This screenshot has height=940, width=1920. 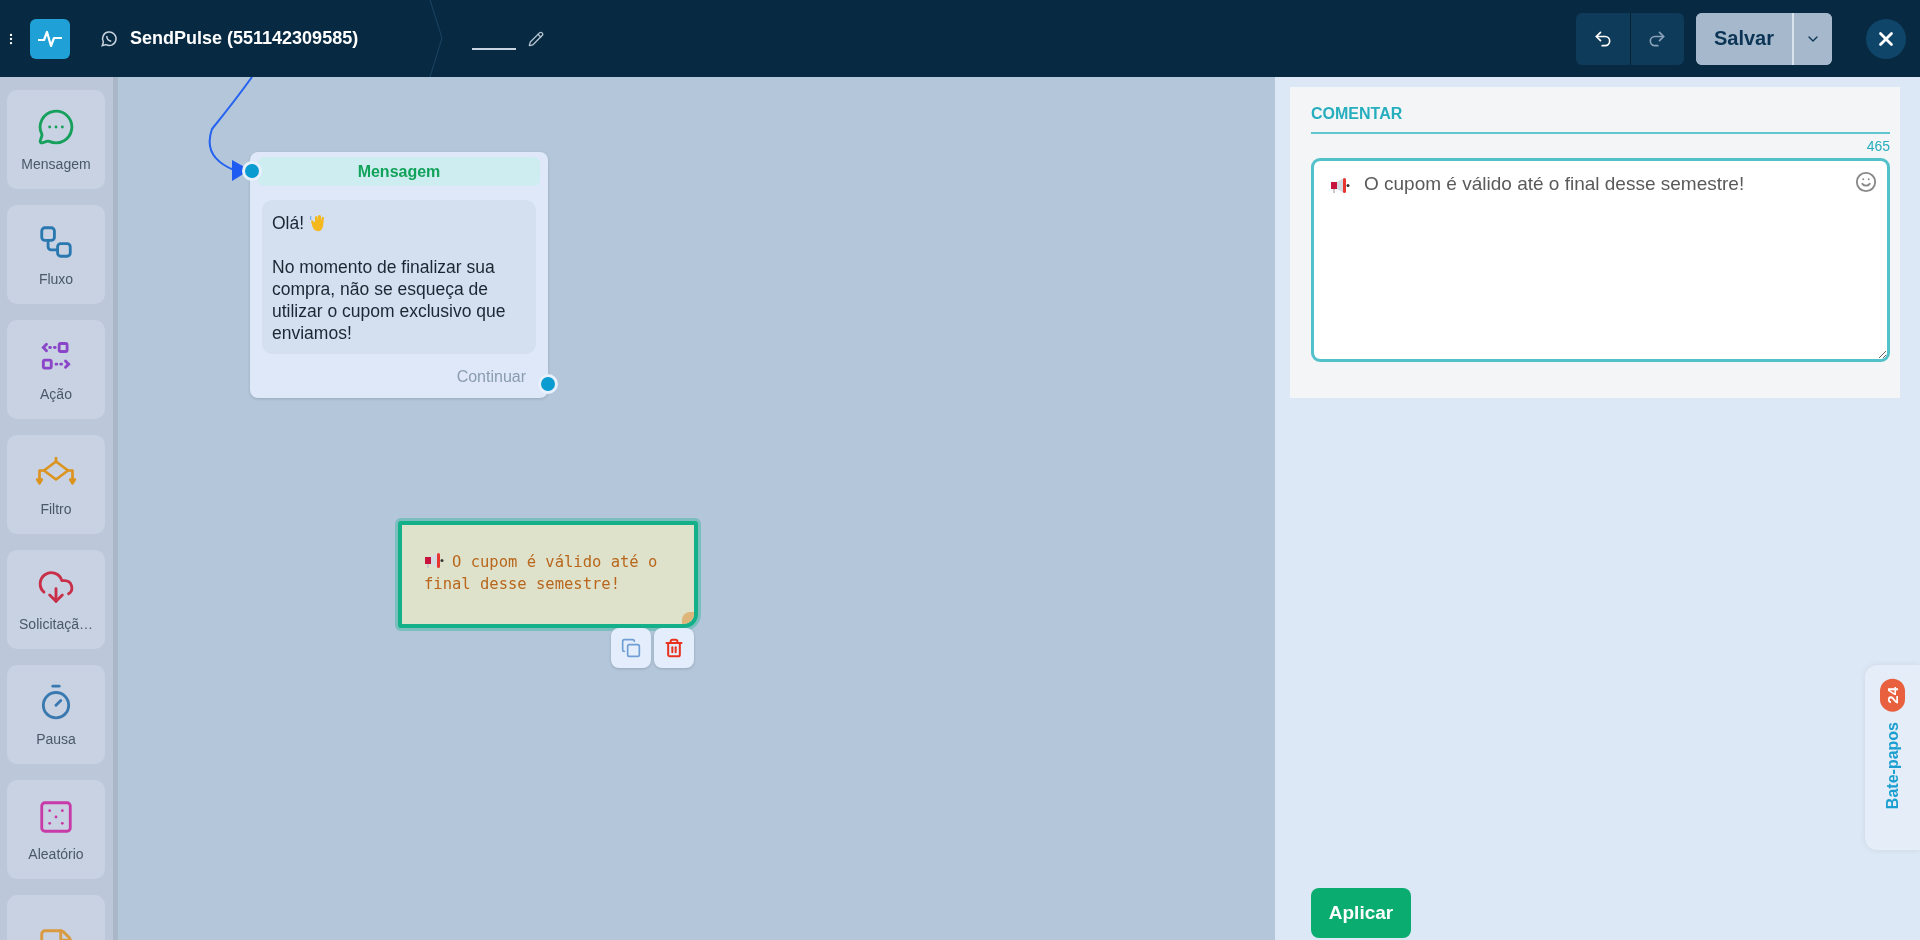 What do you see at coordinates (244, 38) in the screenshot?
I see `channel-title: SendPulse (551142309585)` at bounding box center [244, 38].